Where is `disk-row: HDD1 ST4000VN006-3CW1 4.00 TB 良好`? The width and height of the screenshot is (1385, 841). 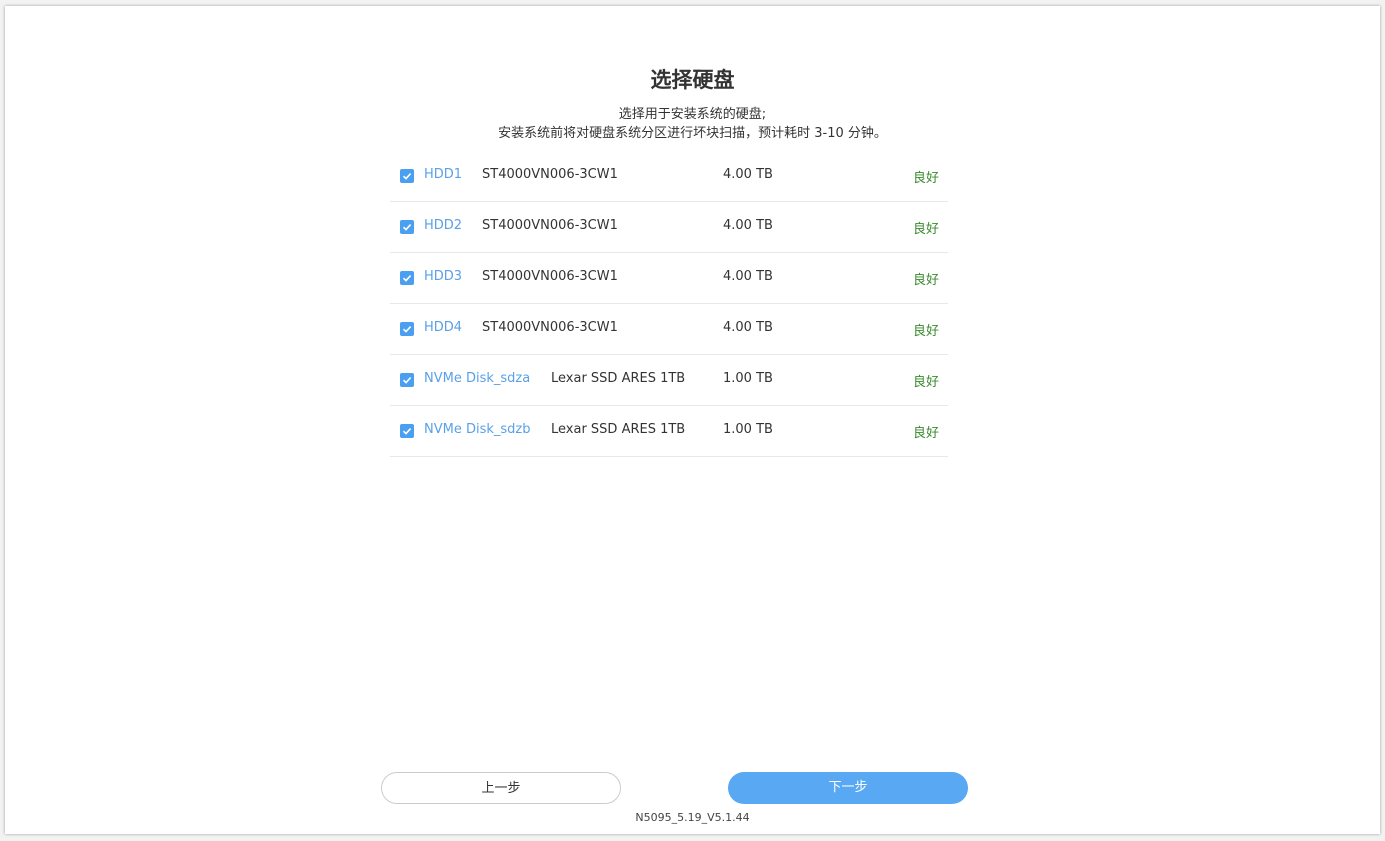 disk-row: HDD1 ST4000VN006-3CW1 4.00 TB 良好 is located at coordinates (669, 176).